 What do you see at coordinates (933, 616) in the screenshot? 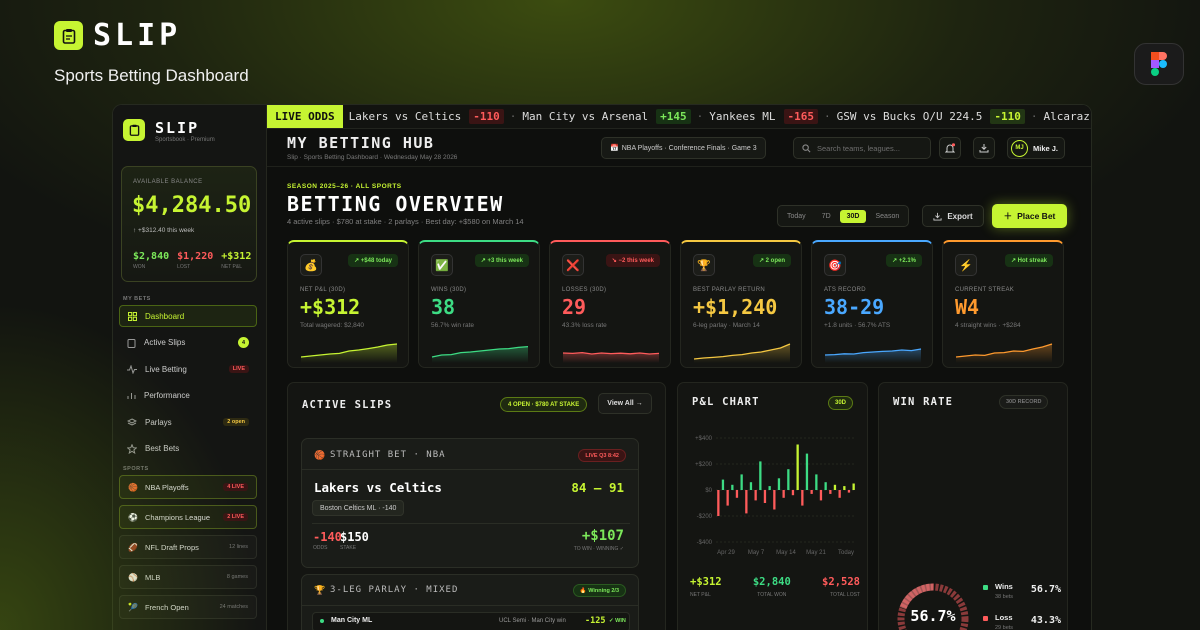
I see `win-rate-percent: 56.7%` at bounding box center [933, 616].